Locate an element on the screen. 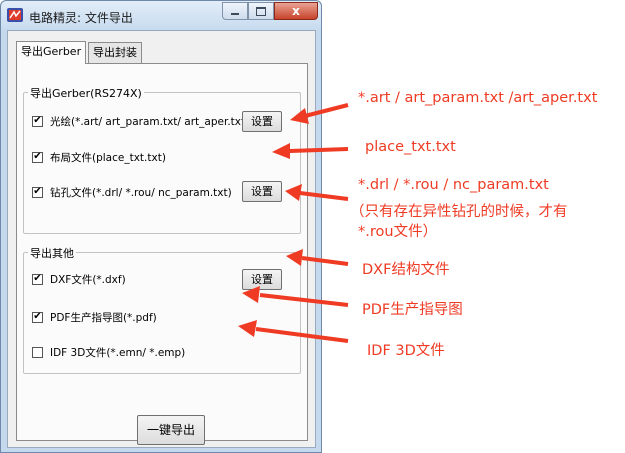 The image size is (625, 453). annotation-drill: *.drl / *.rou / nc_param.txt is located at coordinates (453, 185).